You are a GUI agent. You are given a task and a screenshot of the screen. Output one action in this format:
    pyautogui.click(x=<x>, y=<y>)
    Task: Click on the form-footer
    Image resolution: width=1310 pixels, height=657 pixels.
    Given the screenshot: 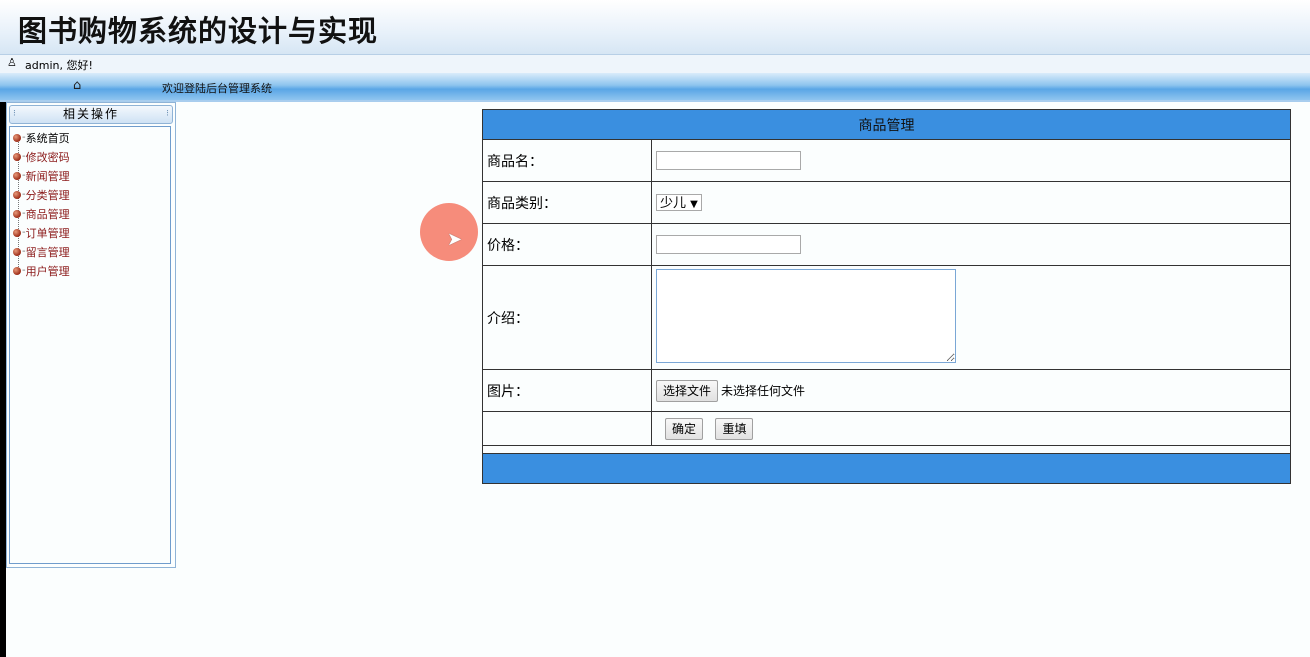 What is the action you would take?
    pyautogui.click(x=886, y=468)
    